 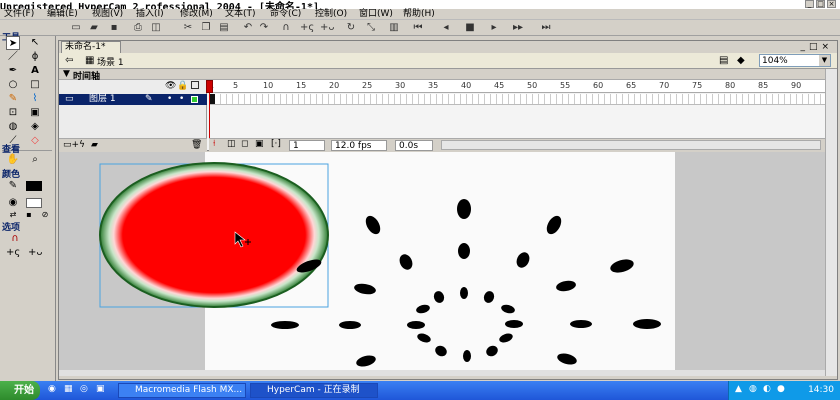 What do you see at coordinates (419, 14) in the screenshot?
I see `menu-help: 帮助(H)` at bounding box center [419, 14].